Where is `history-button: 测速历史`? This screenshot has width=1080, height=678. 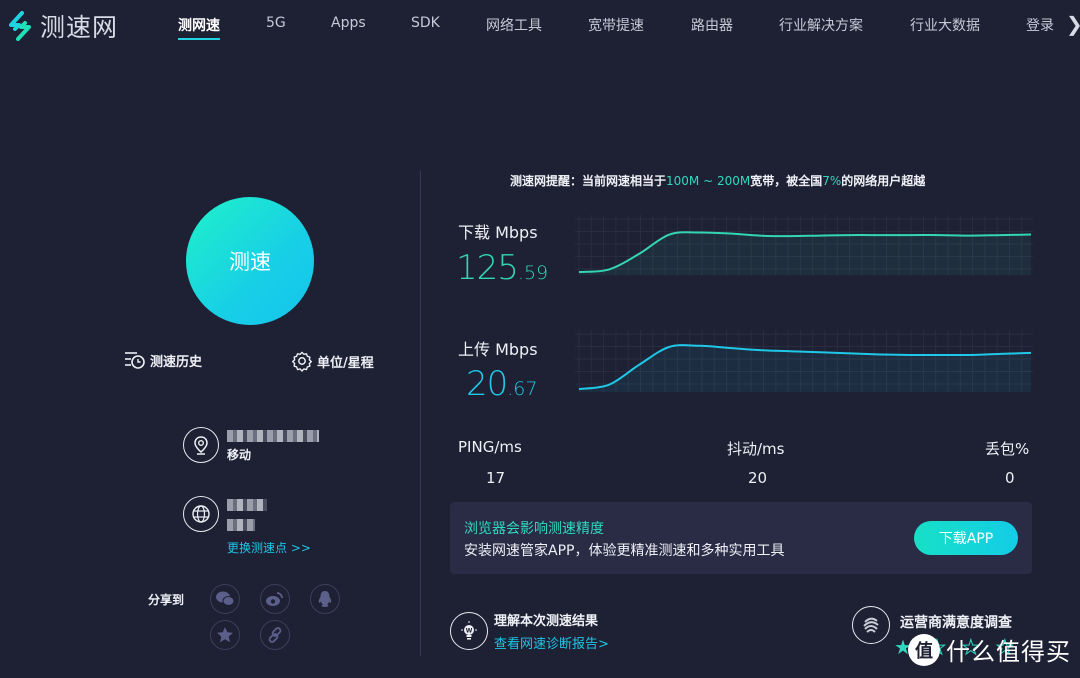 history-button: 测速历史 is located at coordinates (163, 360).